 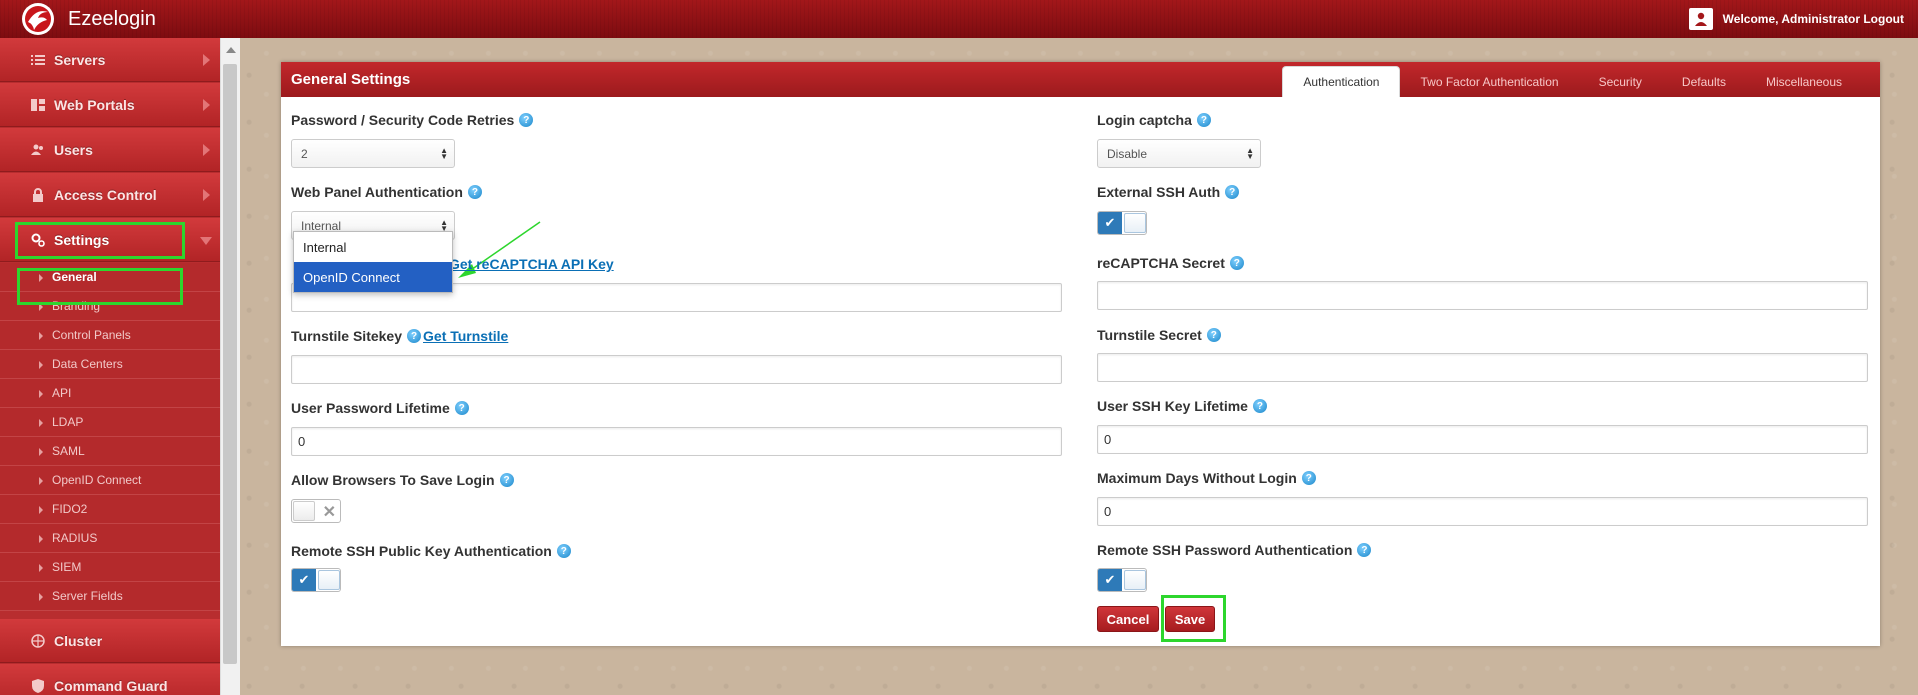 I want to click on shield-icon, so click(x=38, y=685).